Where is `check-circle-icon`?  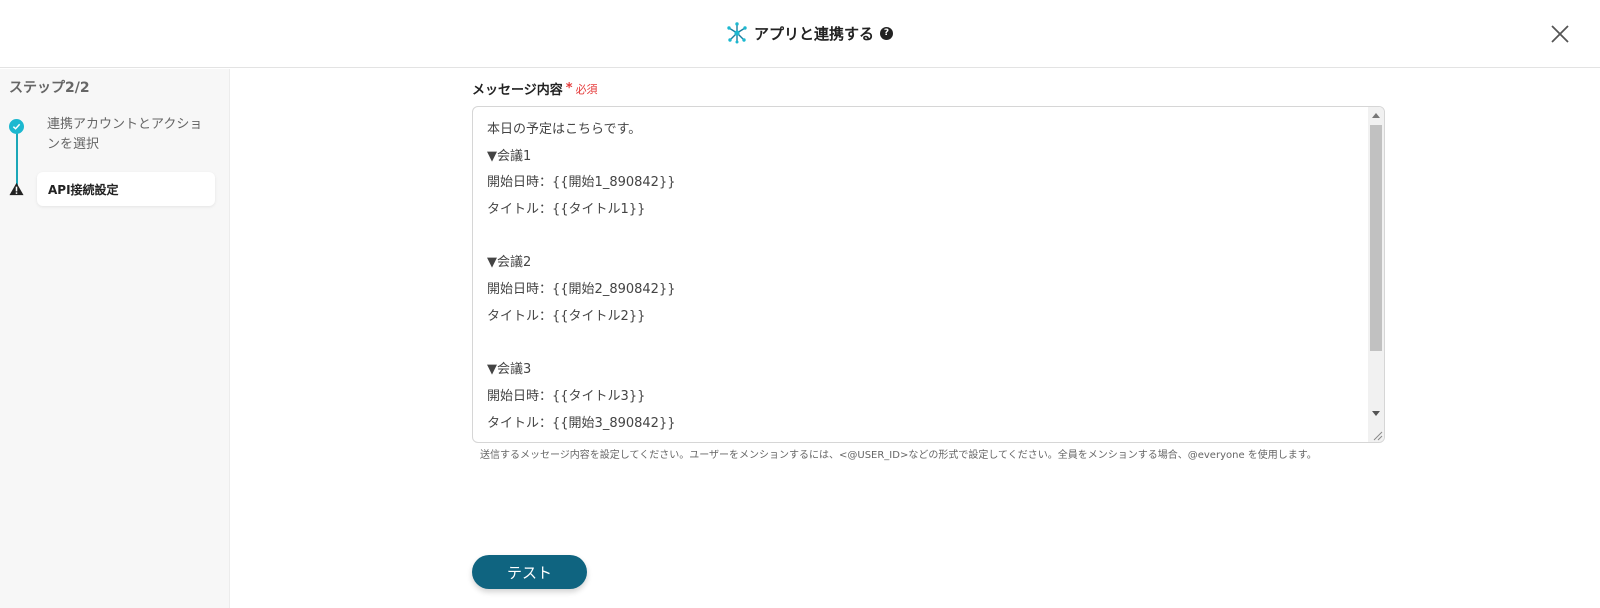
check-circle-icon is located at coordinates (16, 126).